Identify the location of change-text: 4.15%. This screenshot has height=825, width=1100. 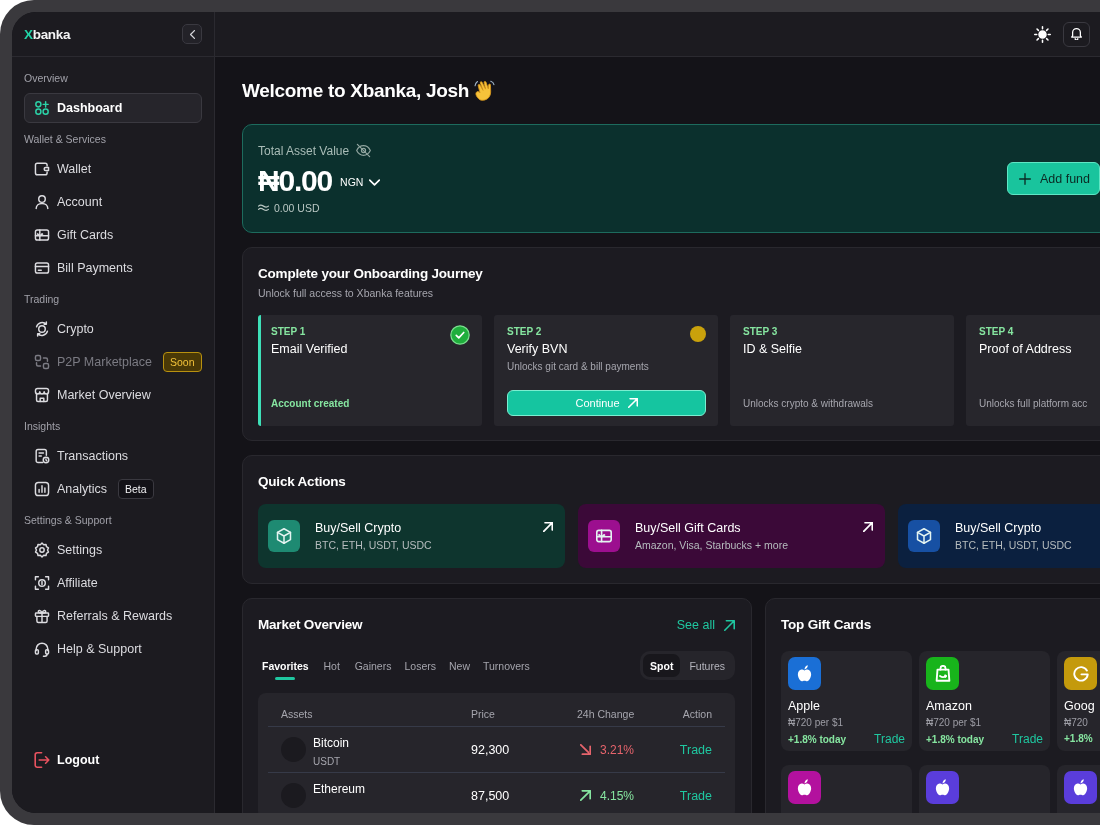
(617, 795).